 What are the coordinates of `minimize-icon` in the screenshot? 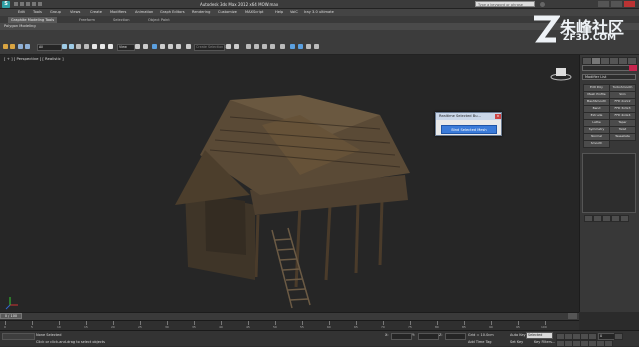 It's located at (603, 4).